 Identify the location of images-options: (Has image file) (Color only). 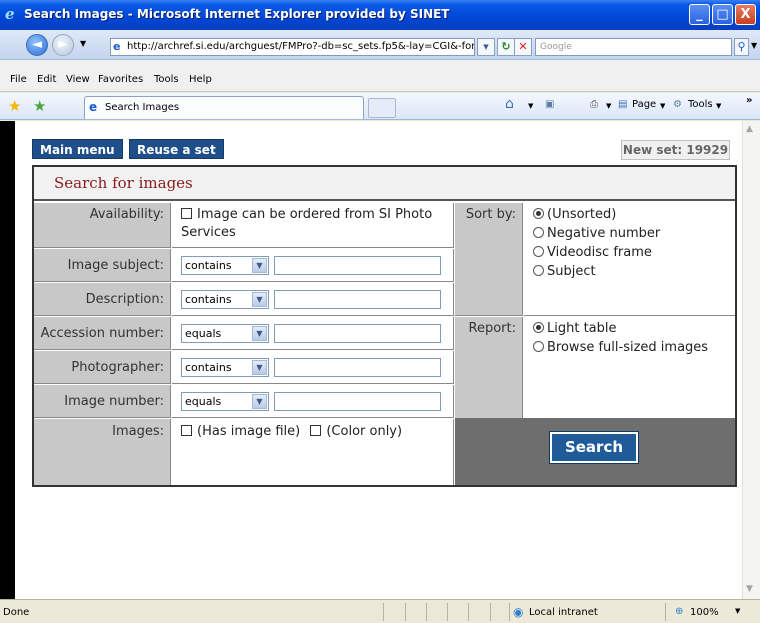
(291, 431).